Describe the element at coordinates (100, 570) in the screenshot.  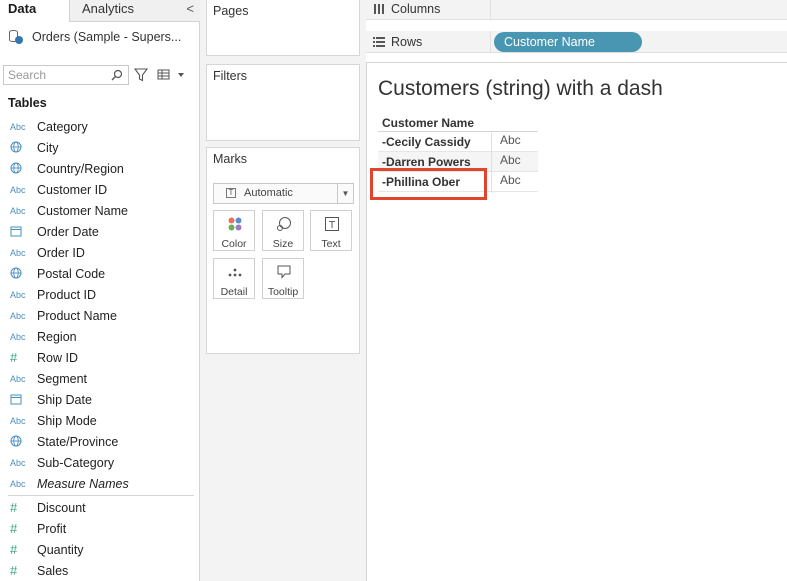
I see `field-item: # Sales` at that location.